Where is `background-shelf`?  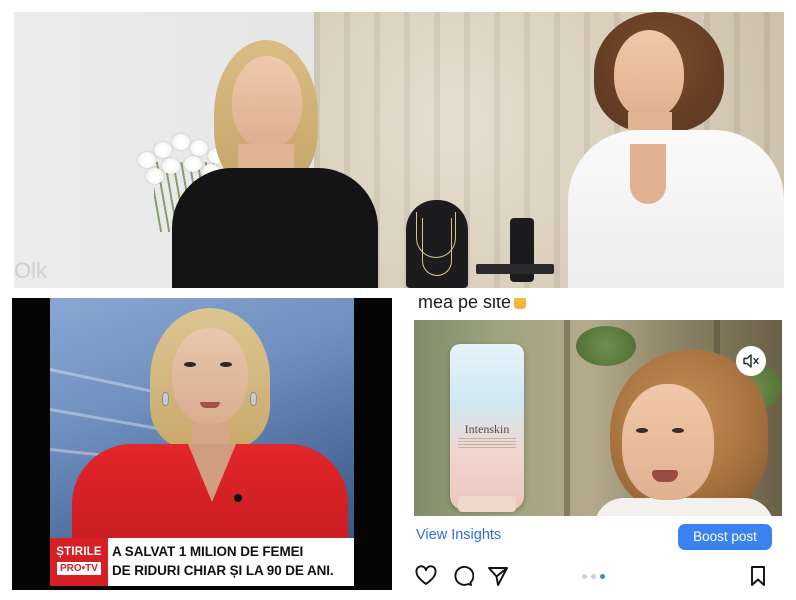 background-shelf is located at coordinates (567, 418).